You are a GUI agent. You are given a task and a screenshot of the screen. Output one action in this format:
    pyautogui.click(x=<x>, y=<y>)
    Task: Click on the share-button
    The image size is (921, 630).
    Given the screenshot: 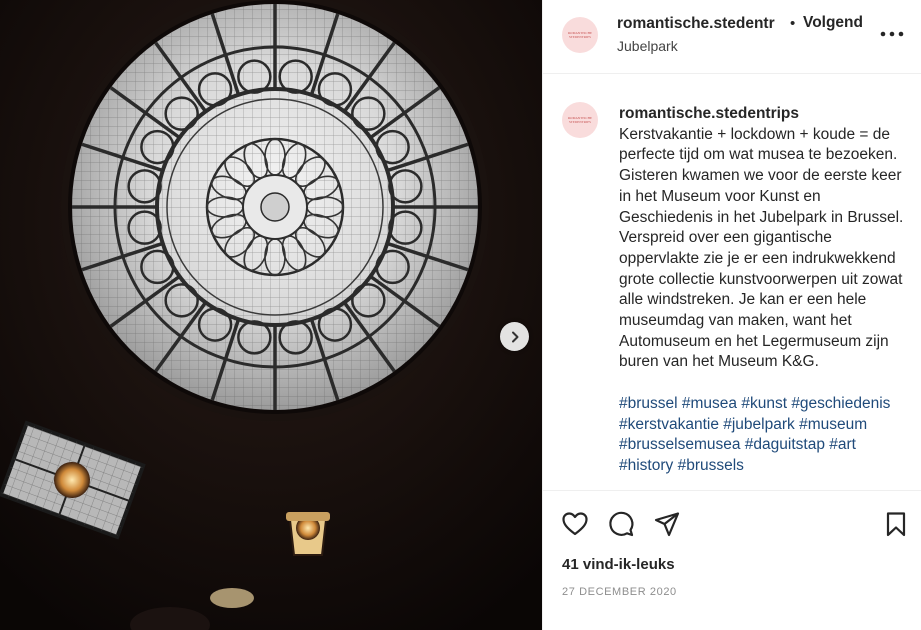 What is the action you would take?
    pyautogui.click(x=667, y=524)
    